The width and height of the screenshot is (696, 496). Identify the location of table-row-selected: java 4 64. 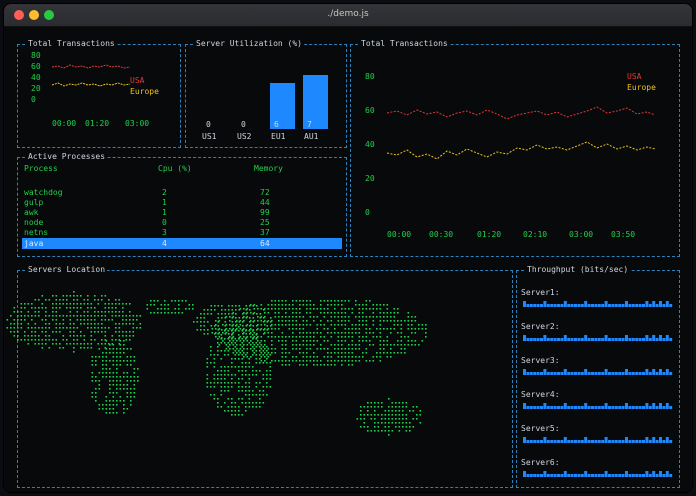
(182, 243).